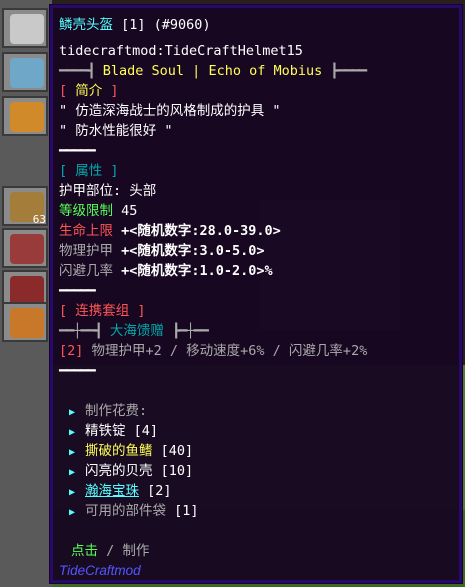 This screenshot has width=465, height=587. What do you see at coordinates (201, 231) in the screenshot?
I see `stat-value: +<随机数字:28.0-39.0>` at bounding box center [201, 231].